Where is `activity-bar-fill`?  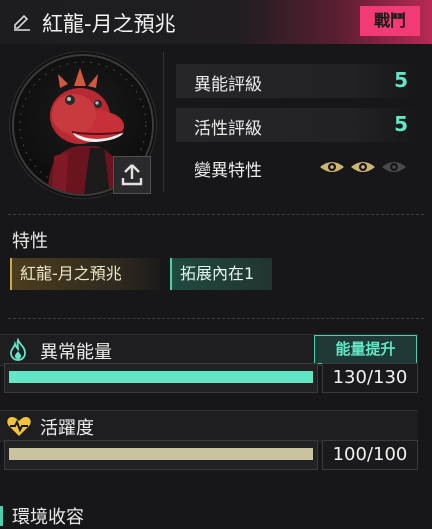
activity-bar-fill is located at coordinates (161, 454).